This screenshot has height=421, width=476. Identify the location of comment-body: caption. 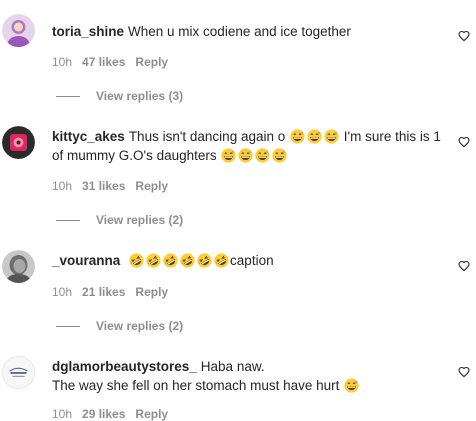
(252, 260).